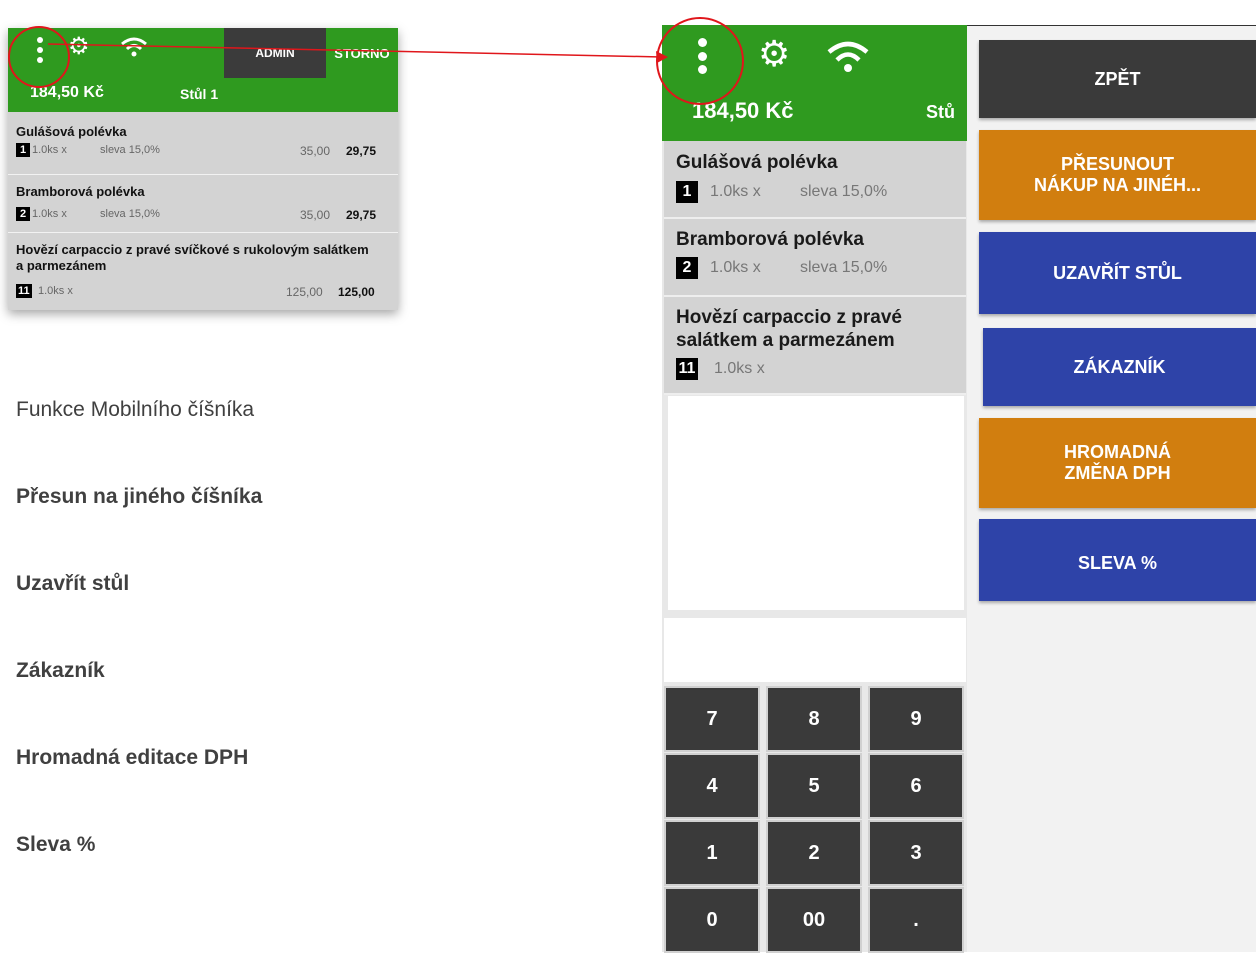  What do you see at coordinates (39, 57) in the screenshot?
I see `annotation-circle-small` at bounding box center [39, 57].